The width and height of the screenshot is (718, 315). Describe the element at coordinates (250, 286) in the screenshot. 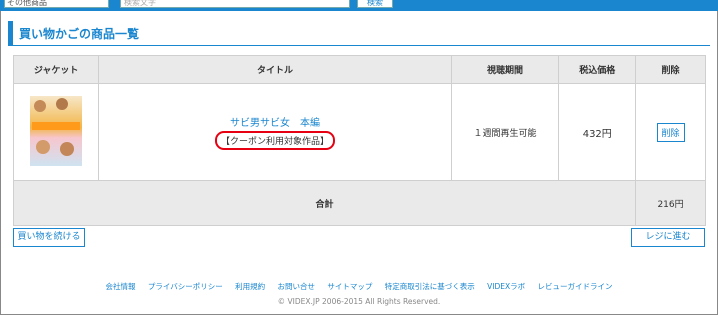

I see `footer-link-terms: 利用規約` at that location.